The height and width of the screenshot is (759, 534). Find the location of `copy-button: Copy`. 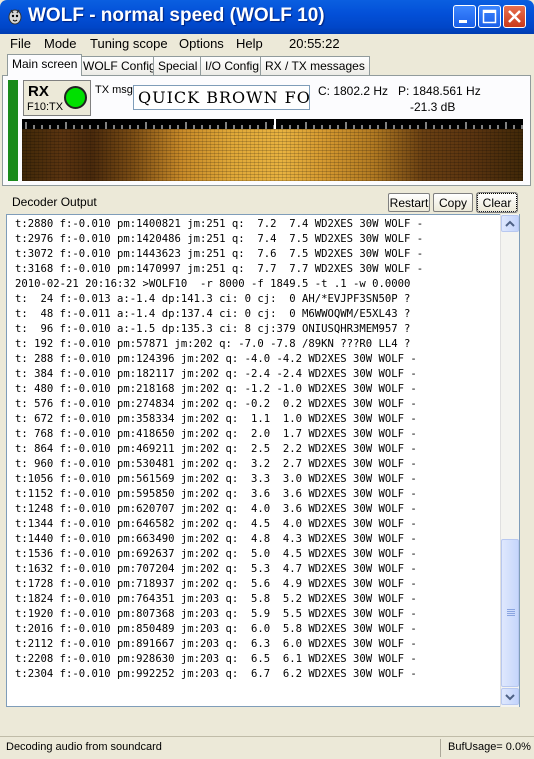

copy-button: Copy is located at coordinates (453, 202).